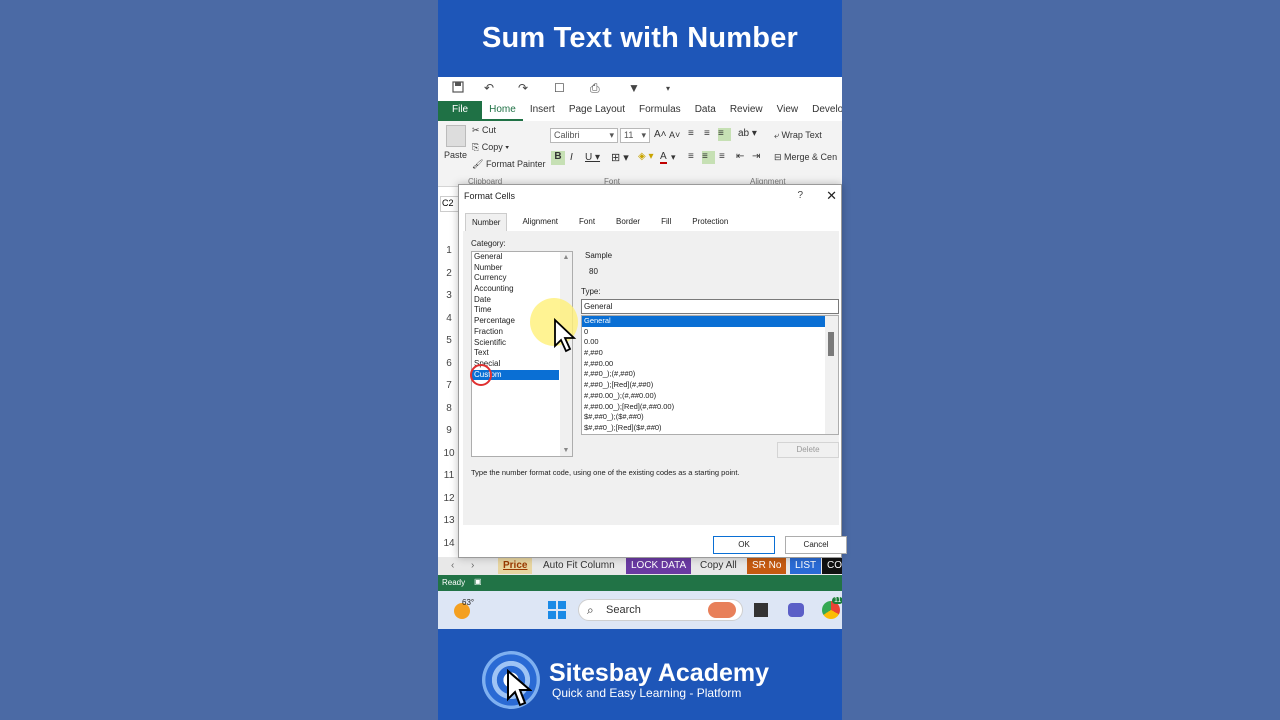 The height and width of the screenshot is (720, 1280). I want to click on scroll-right-icon: ›, so click(472, 566).